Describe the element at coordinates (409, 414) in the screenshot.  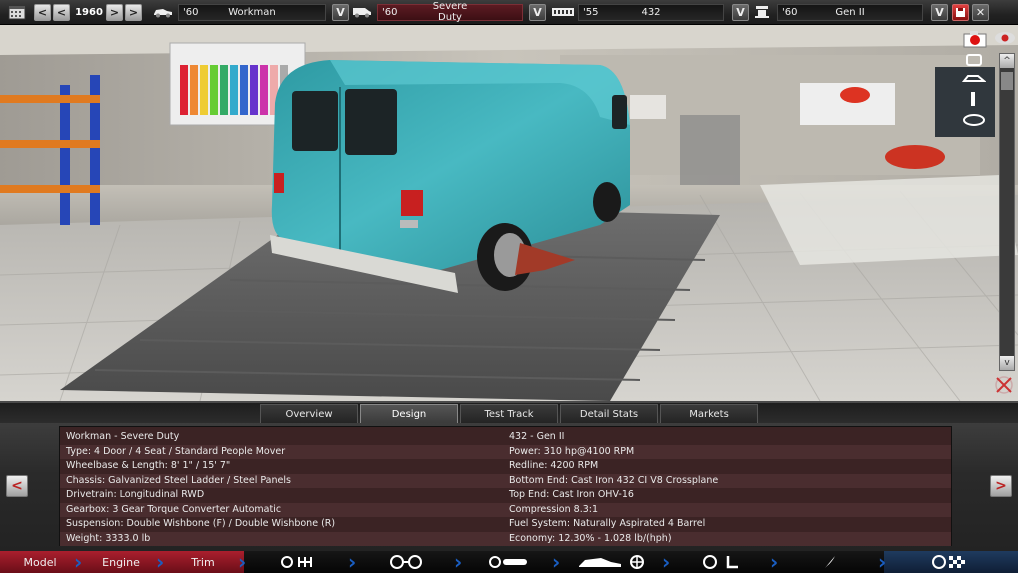
I see `tab-design: Design` at that location.